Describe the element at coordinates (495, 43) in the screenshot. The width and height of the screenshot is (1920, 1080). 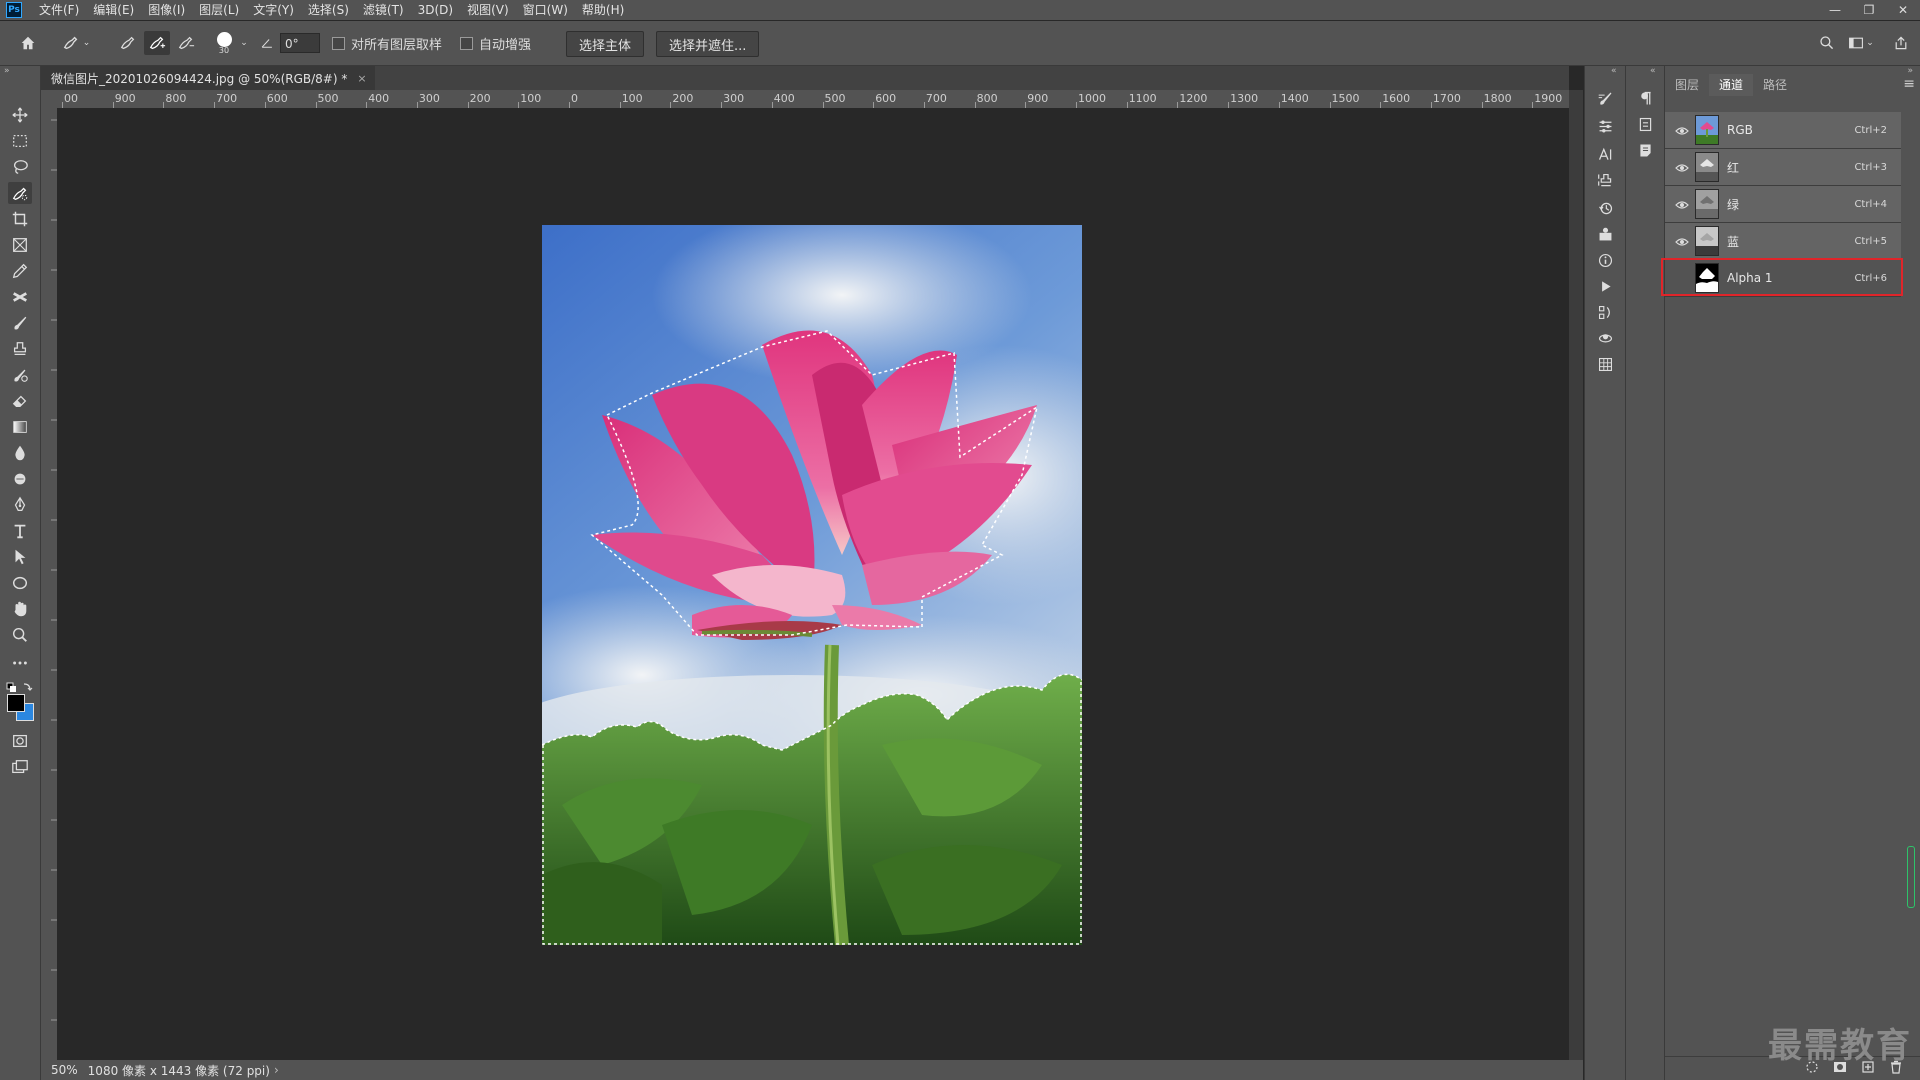
I see `auto-enhance-checkbox: 自动增强` at that location.